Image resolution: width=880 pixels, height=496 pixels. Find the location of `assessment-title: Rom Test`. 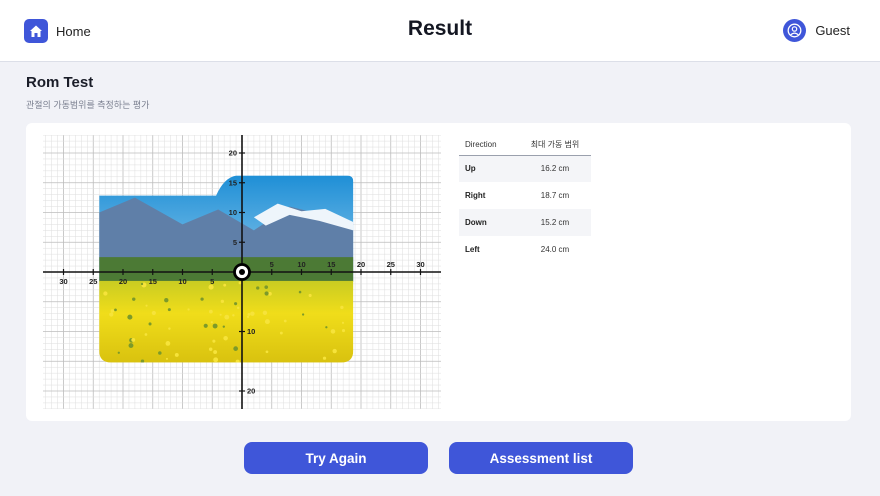

assessment-title: Rom Test is located at coordinates (60, 82).